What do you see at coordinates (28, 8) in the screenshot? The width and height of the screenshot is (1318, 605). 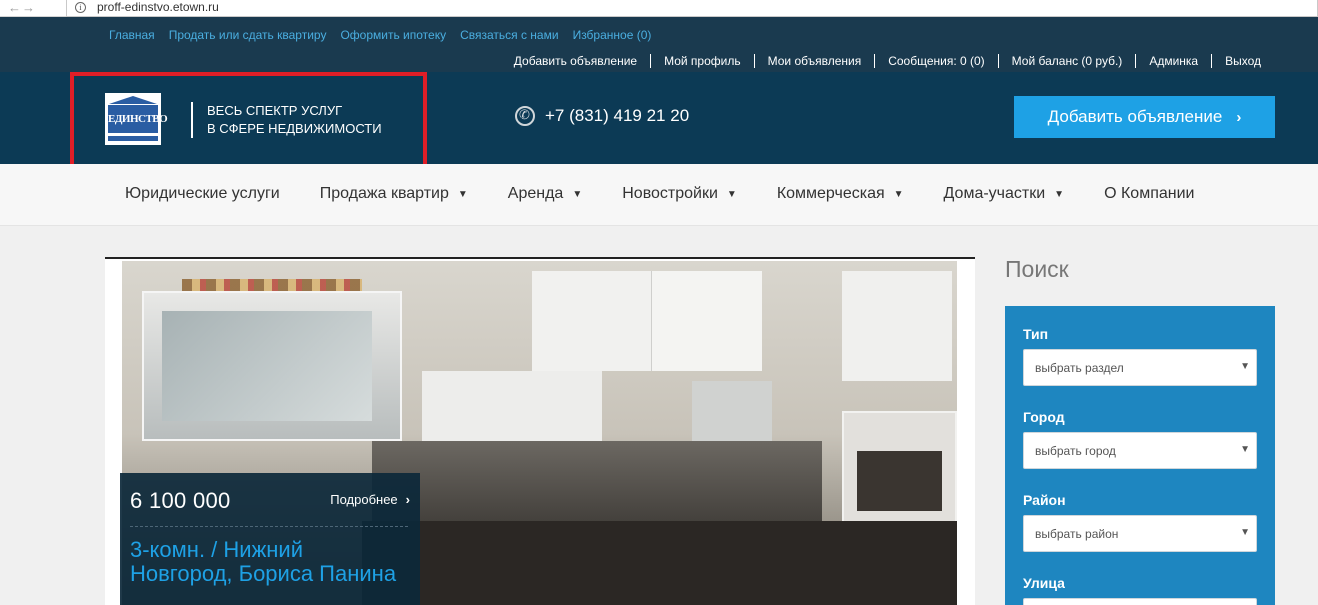 I see `forward-arrow-icon: →` at bounding box center [28, 8].